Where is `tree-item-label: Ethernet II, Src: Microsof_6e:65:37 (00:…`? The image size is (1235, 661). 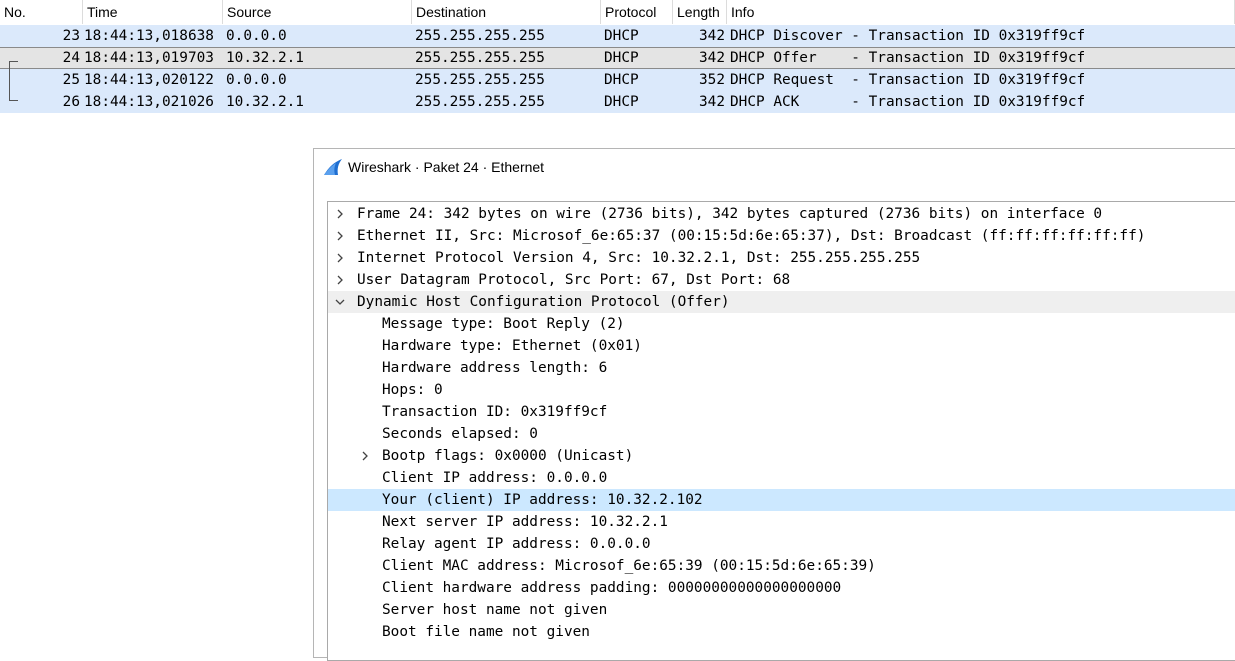
tree-item-label: Ethernet II, Src: Microsof_6e:65:37 (00:… is located at coordinates (751, 236).